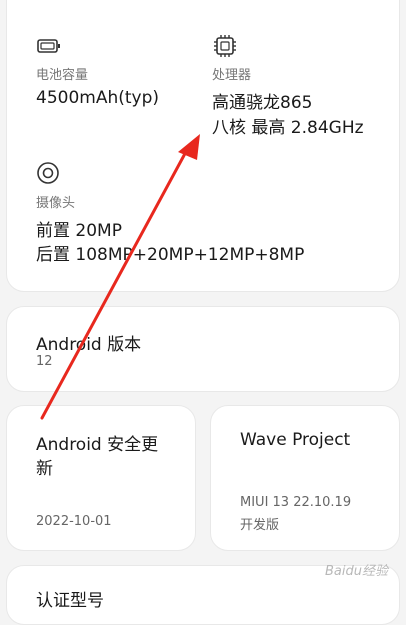 The width and height of the screenshot is (406, 625). Describe the element at coordinates (79, 231) in the screenshot. I see `camera-front: 前置 20MP` at that location.